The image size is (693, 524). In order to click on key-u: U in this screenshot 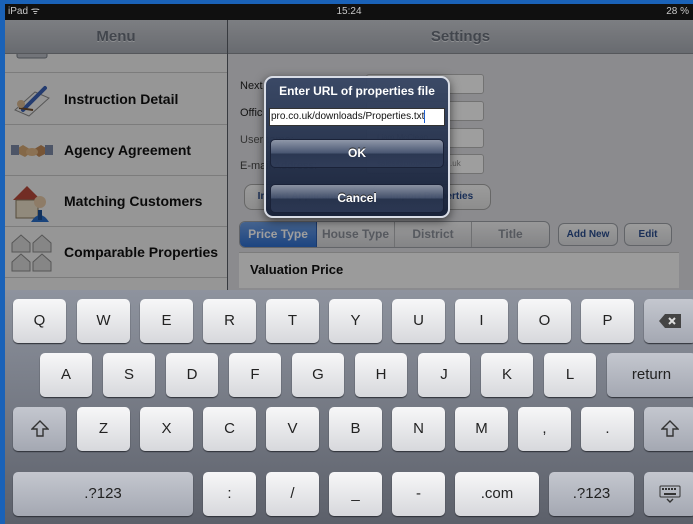, I will do `click(418, 321)`.